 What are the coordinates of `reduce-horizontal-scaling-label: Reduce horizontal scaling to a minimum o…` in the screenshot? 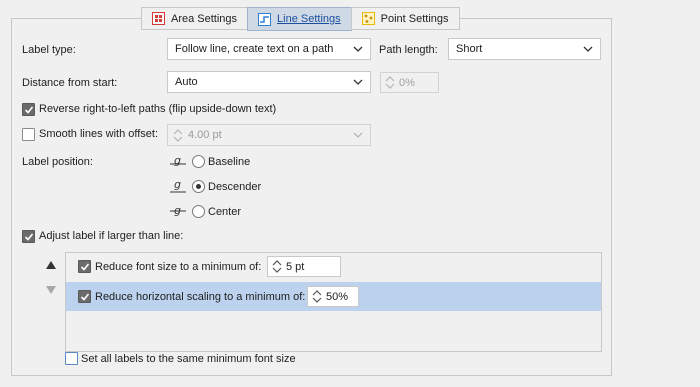 It's located at (200, 297).